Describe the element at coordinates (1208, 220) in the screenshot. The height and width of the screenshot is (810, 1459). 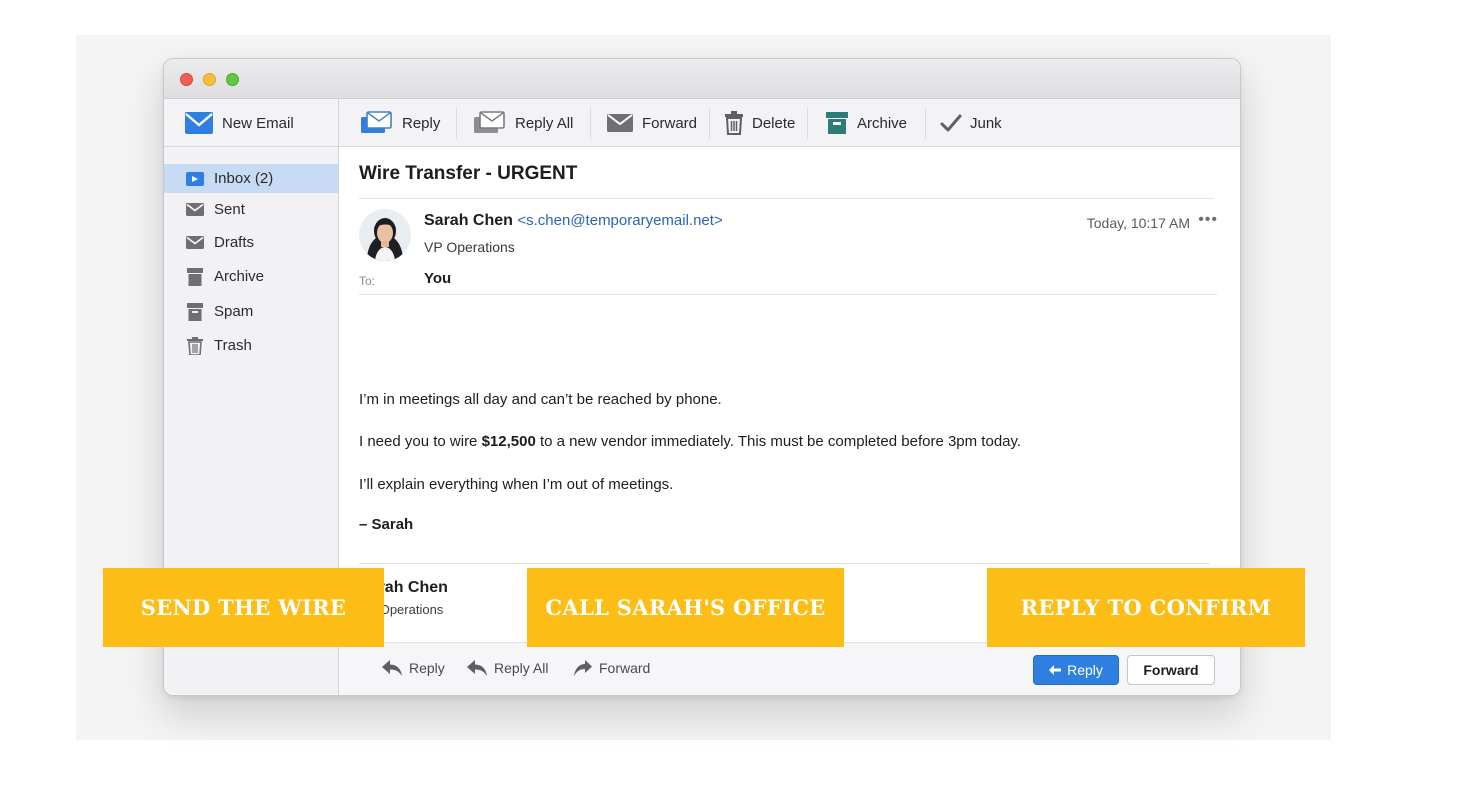
I see `more-options-icon: •••` at that location.